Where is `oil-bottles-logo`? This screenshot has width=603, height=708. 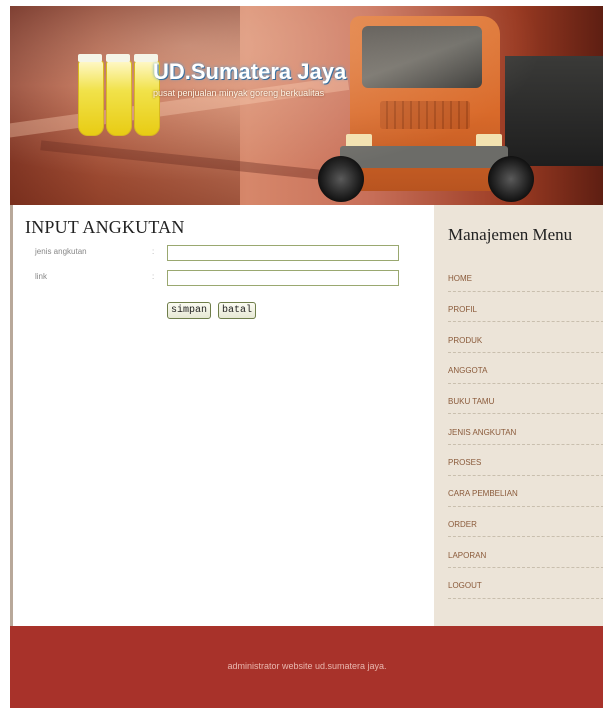
oil-bottles-logo is located at coordinates (119, 95).